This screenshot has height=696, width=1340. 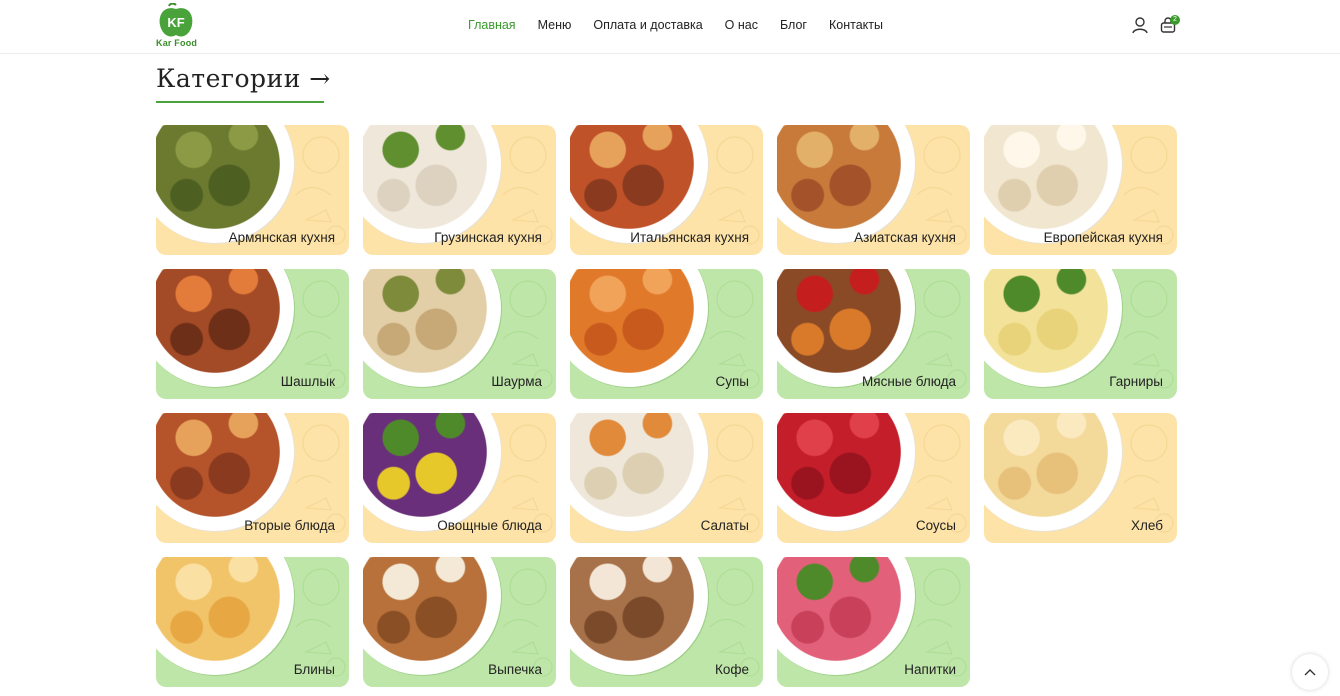 What do you see at coordinates (666, 190) in the screenshot?
I see `category-card: Итальянская кухня` at bounding box center [666, 190].